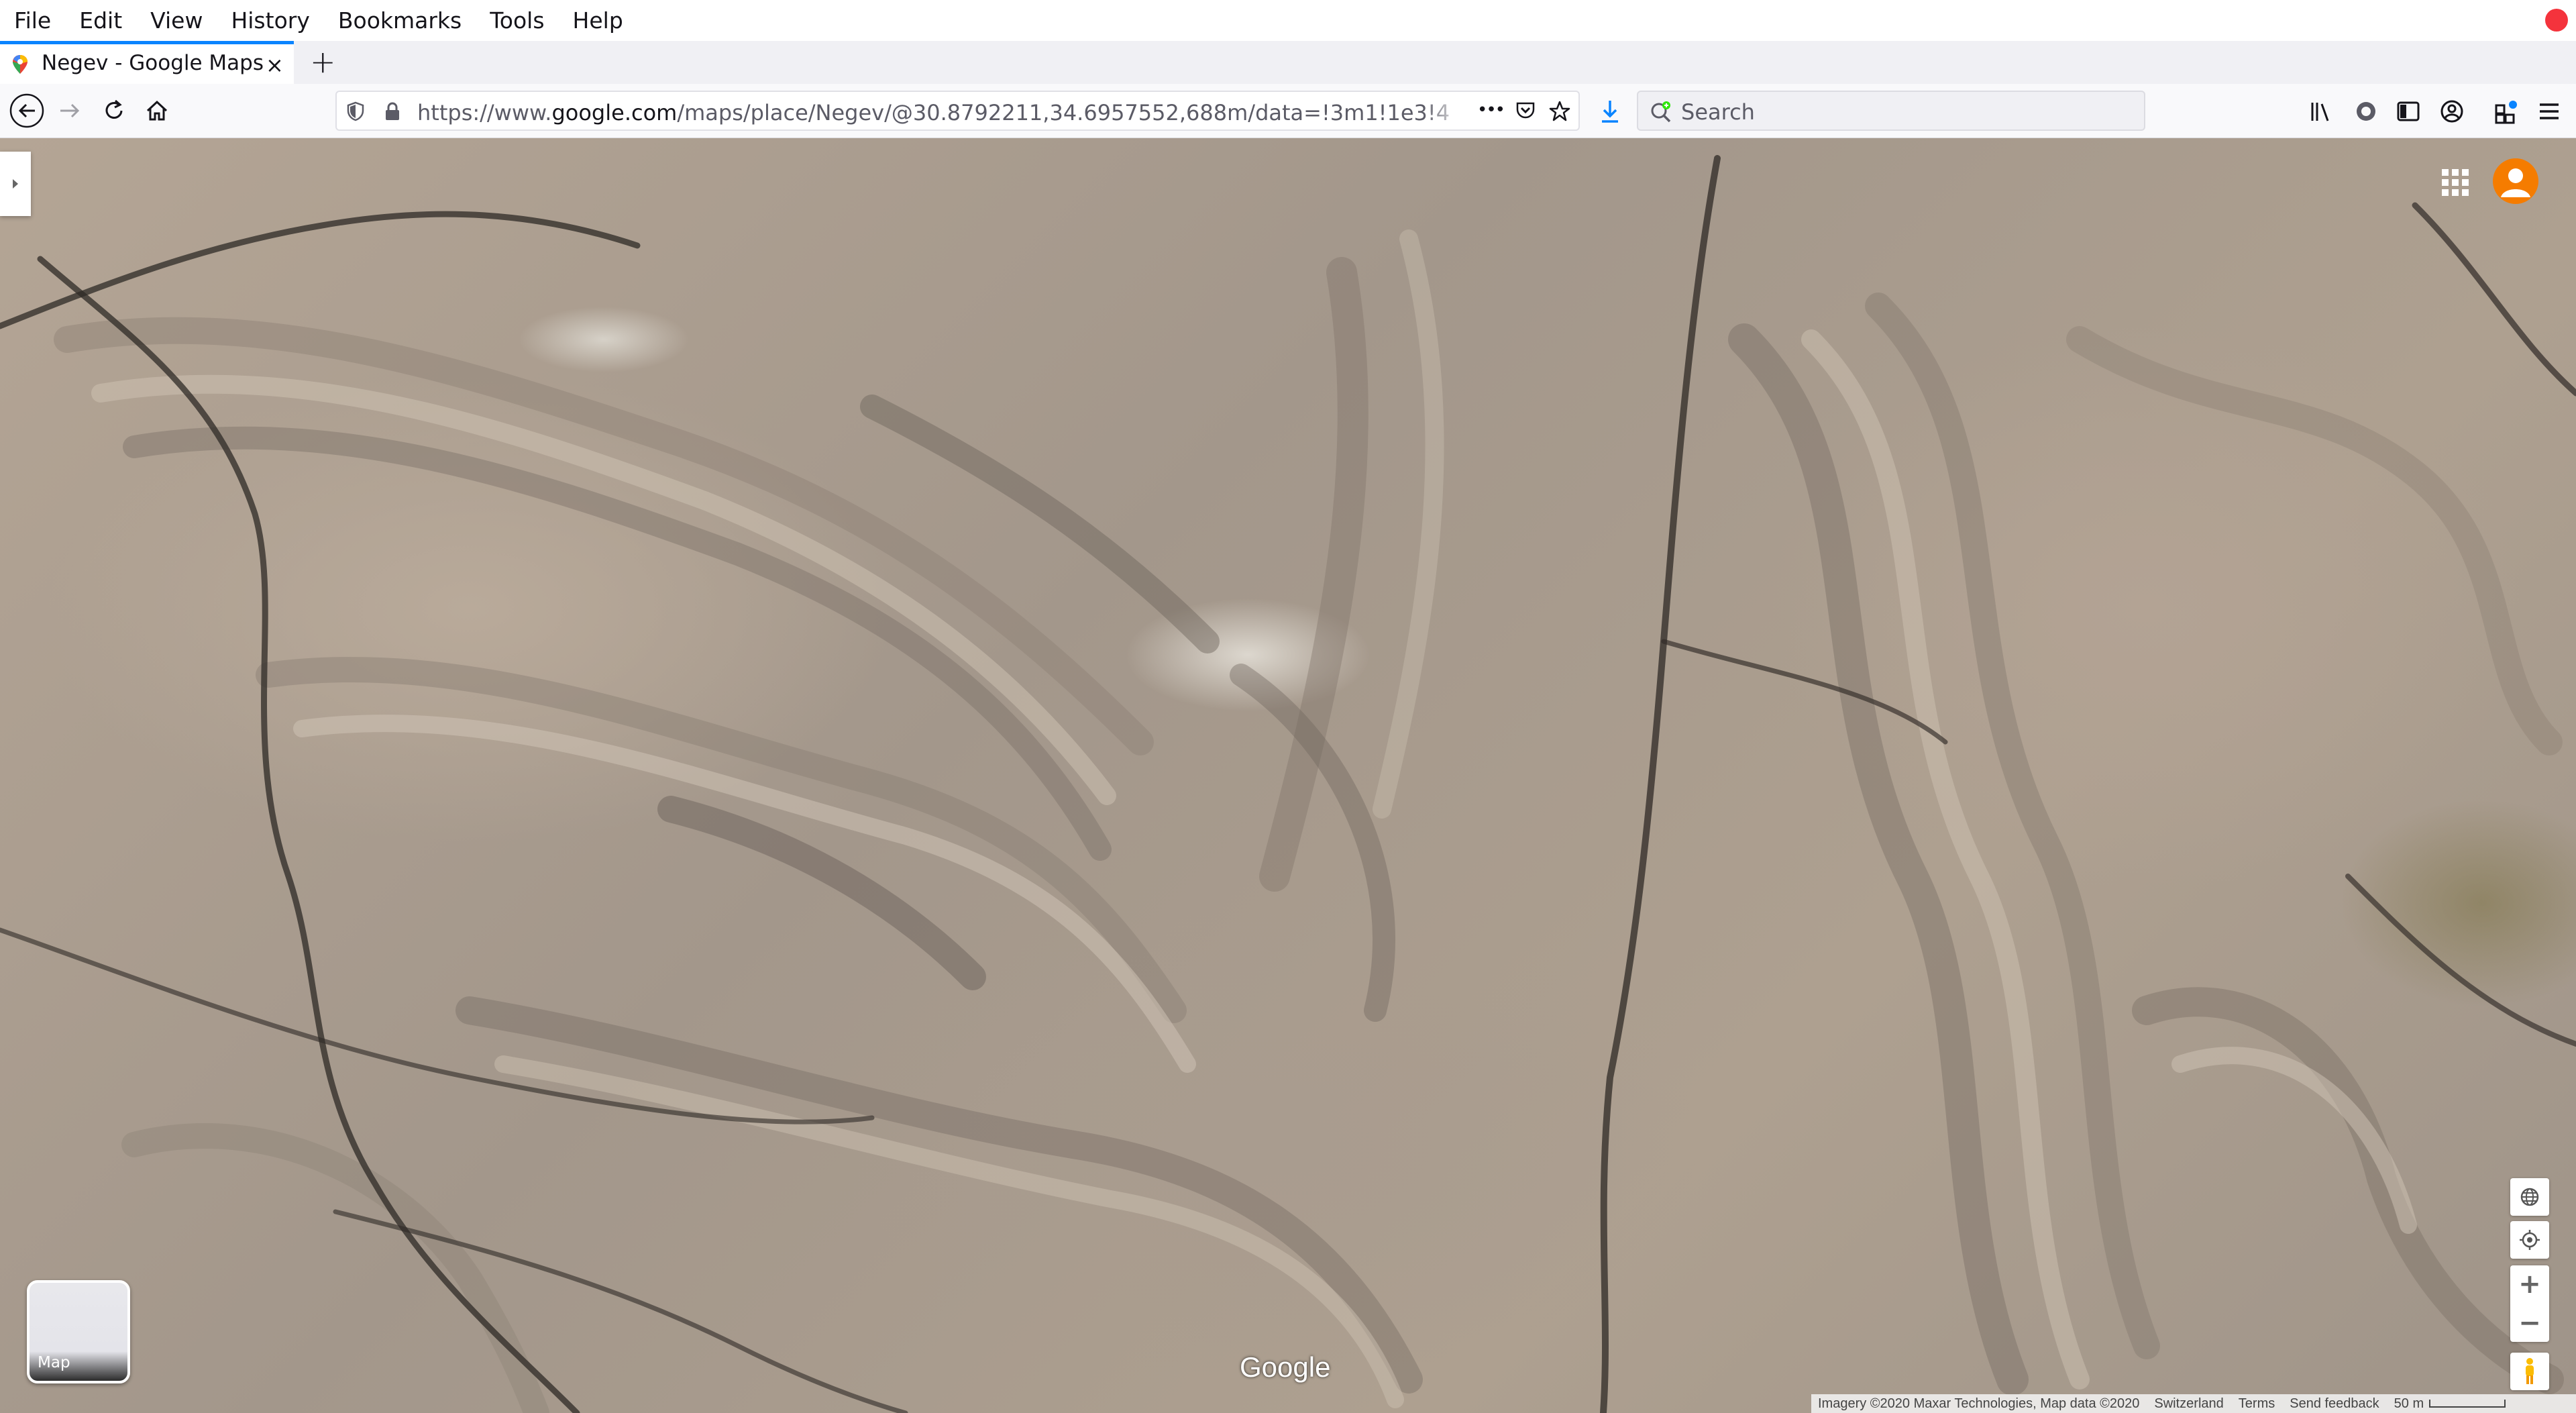 Image resolution: width=2576 pixels, height=1413 pixels. I want to click on scale-label: 50 m, so click(2450, 1404).